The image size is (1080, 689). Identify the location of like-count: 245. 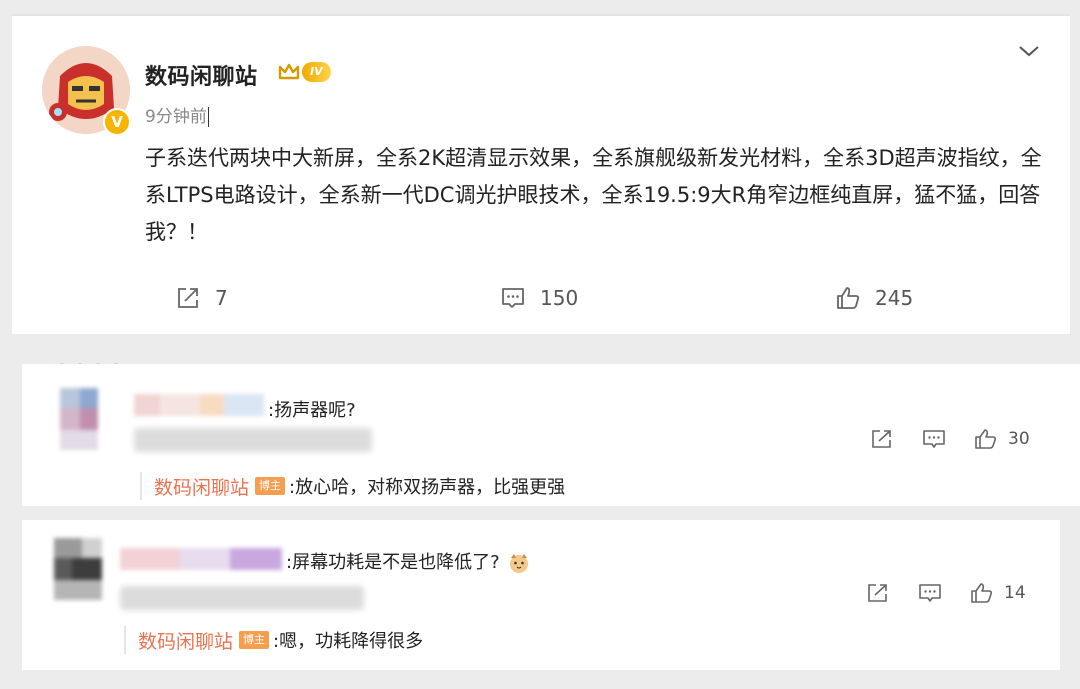
(894, 298).